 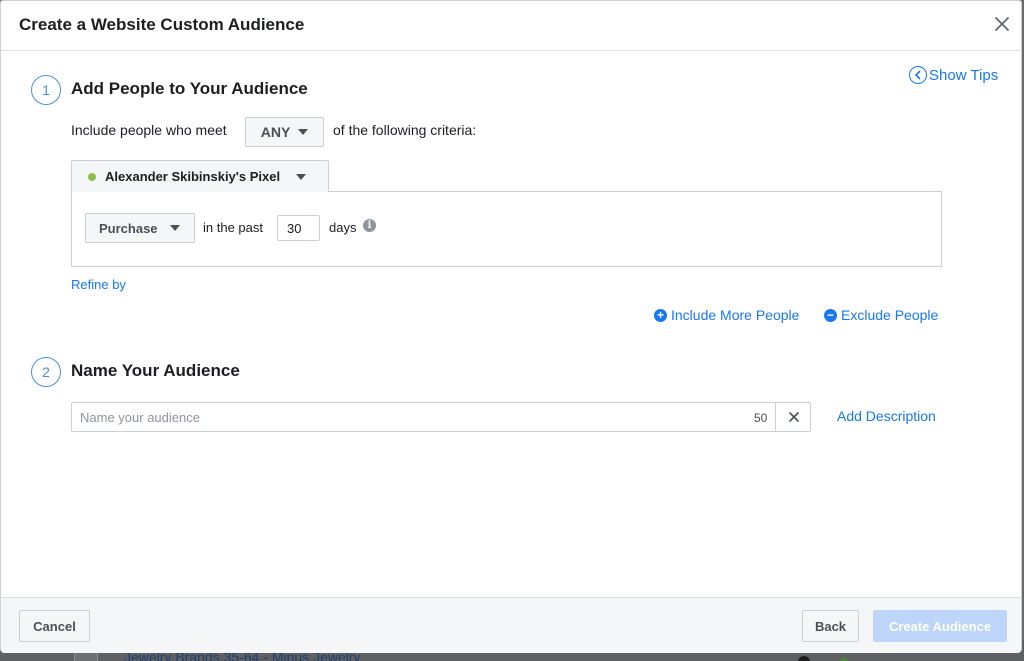 What do you see at coordinates (149, 130) in the screenshot?
I see `include-prefix-text: Include people who meet` at bounding box center [149, 130].